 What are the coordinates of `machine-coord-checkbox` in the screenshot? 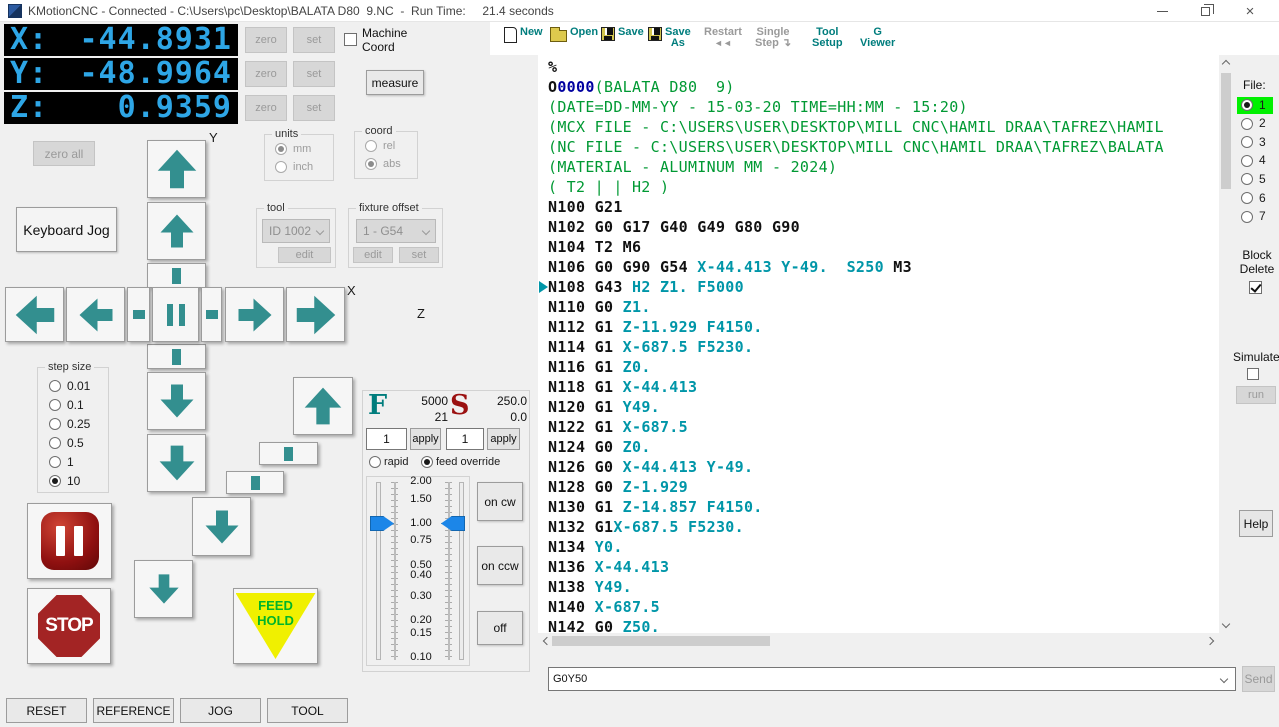 It's located at (350, 39).